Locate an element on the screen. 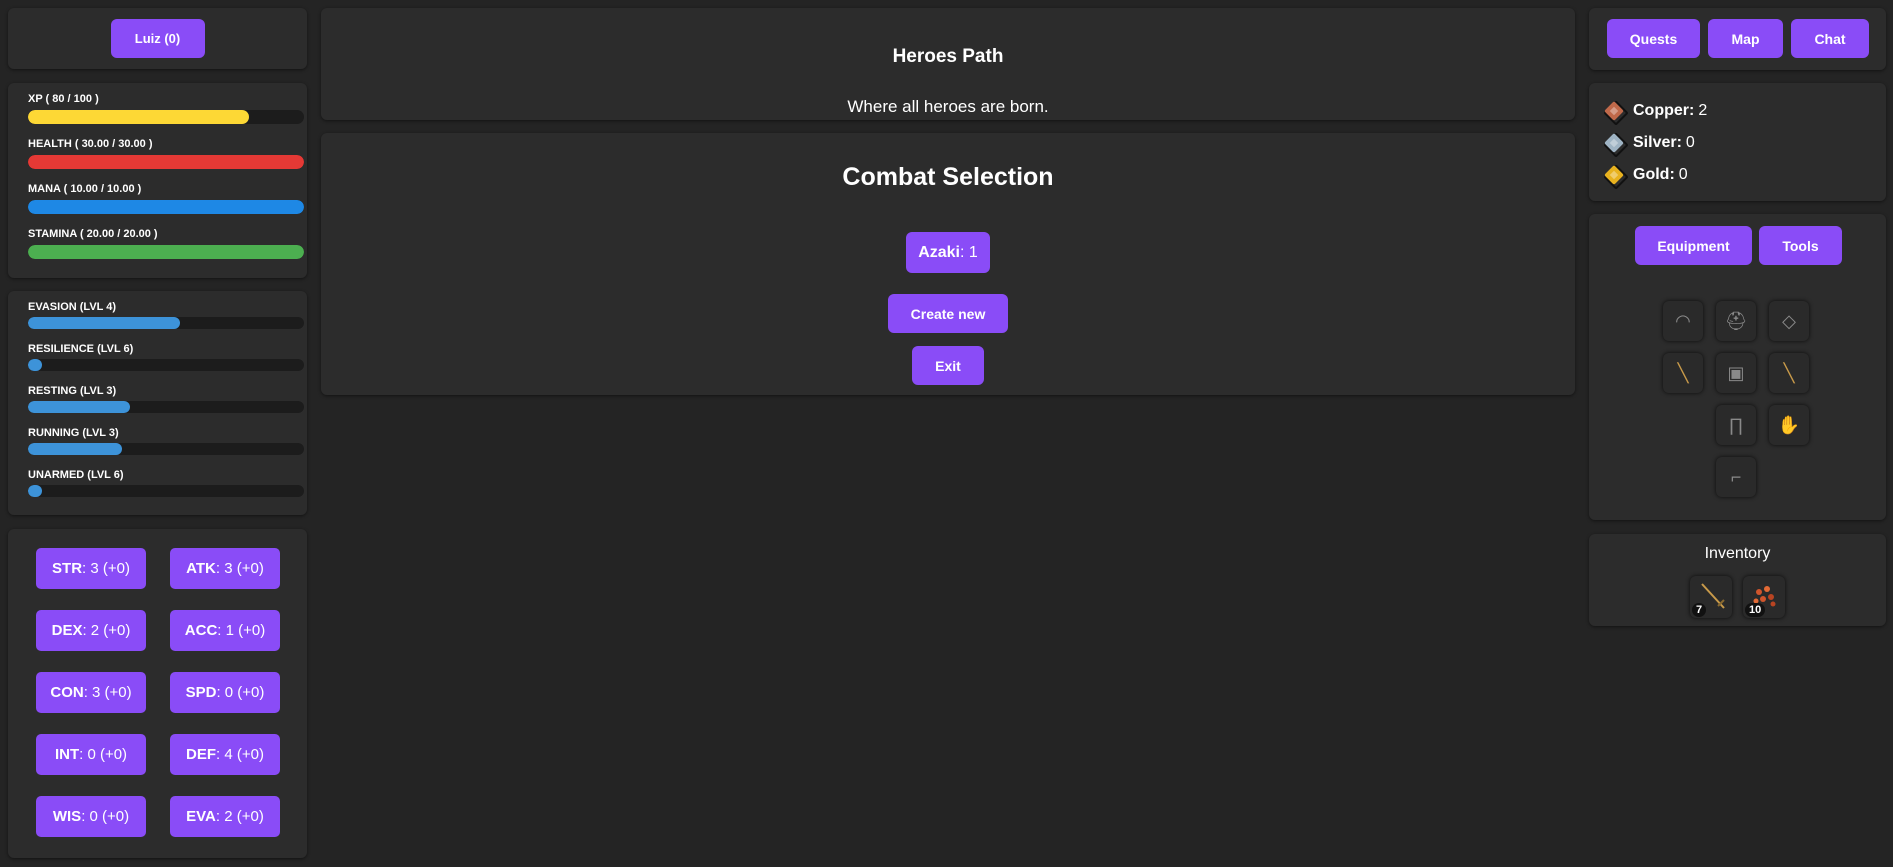 This screenshot has width=1893, height=867. copper-row: Copper: 2 is located at coordinates (1737, 111).